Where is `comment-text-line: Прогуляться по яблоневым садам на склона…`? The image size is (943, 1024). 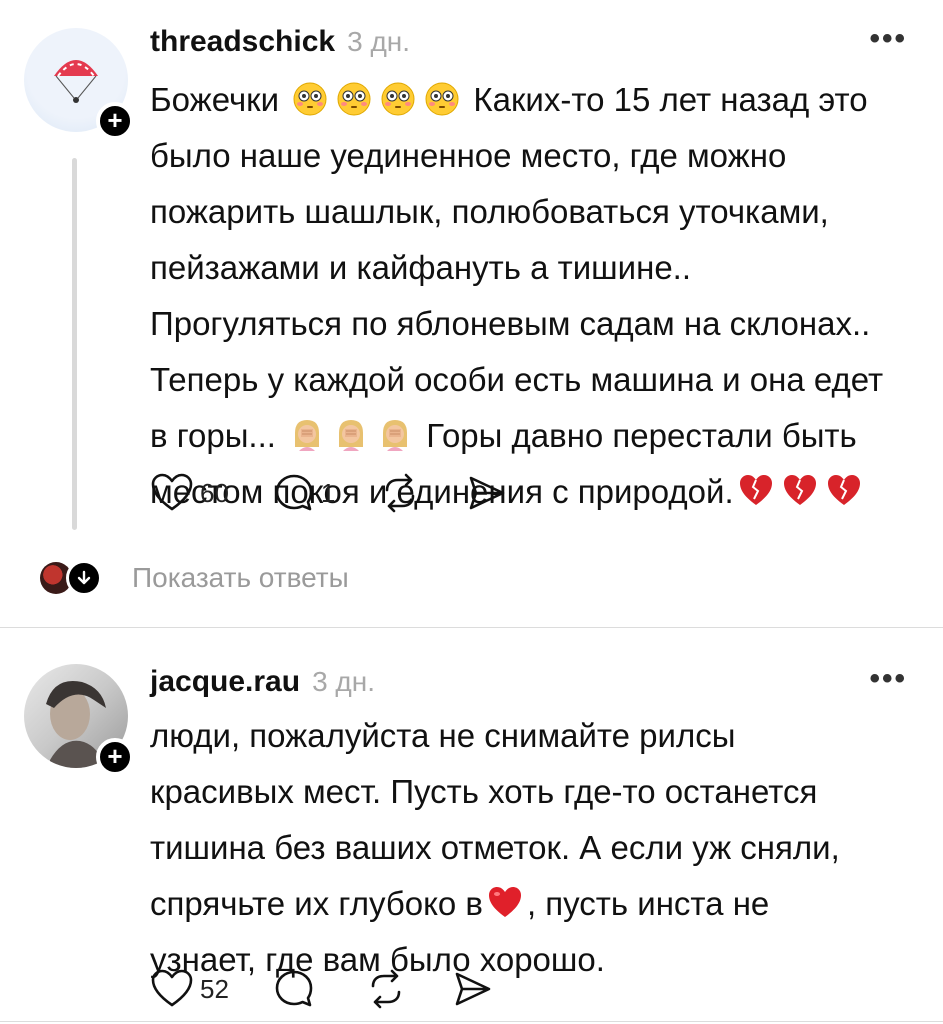
comment-text-line: Прогуляться по яблоневым садам на склона… is located at coordinates (510, 323).